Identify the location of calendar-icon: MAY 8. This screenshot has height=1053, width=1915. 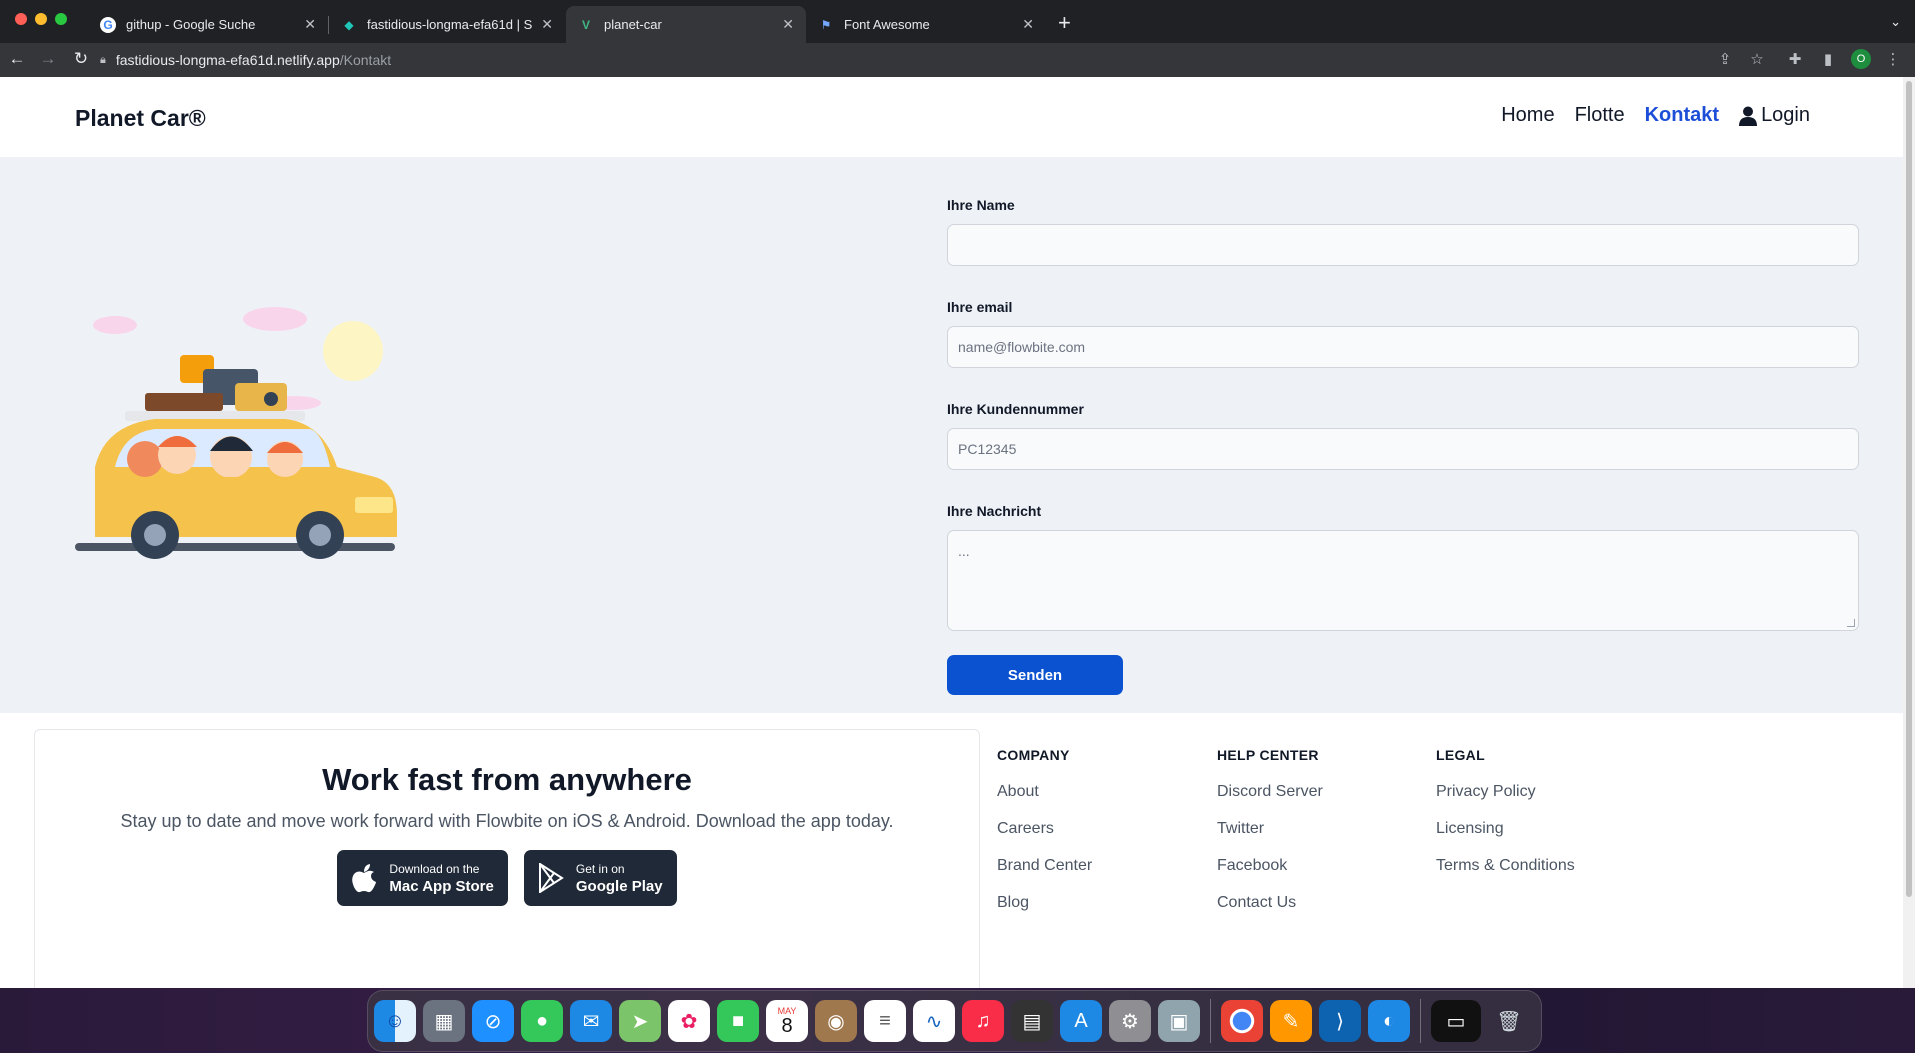
(787, 1021).